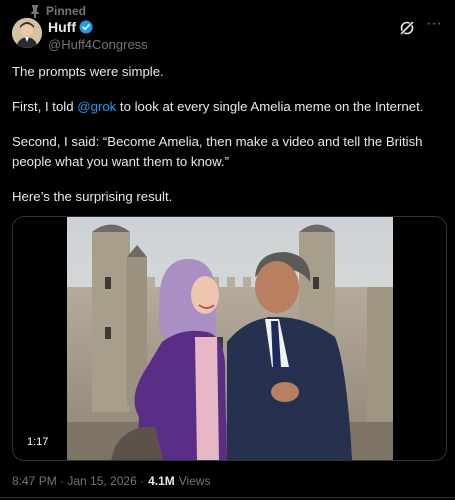 Image resolution: width=455 pixels, height=500 pixels. I want to click on author-handle: @Huff4Congress, so click(98, 44).